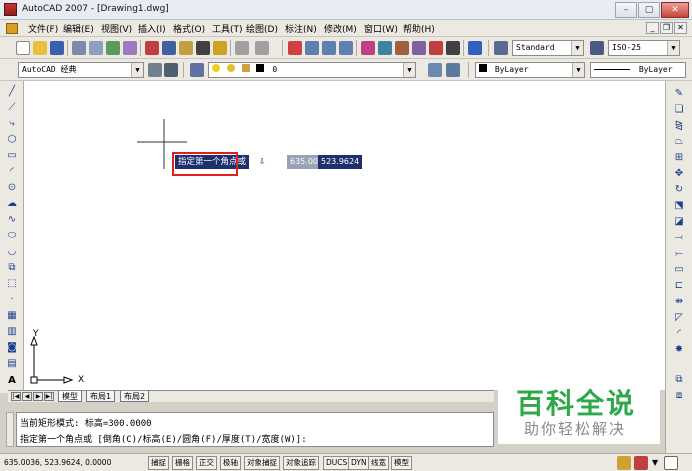 The height and width of the screenshot is (471, 692). I want to click on ducs-button: DUCS, so click(337, 463).